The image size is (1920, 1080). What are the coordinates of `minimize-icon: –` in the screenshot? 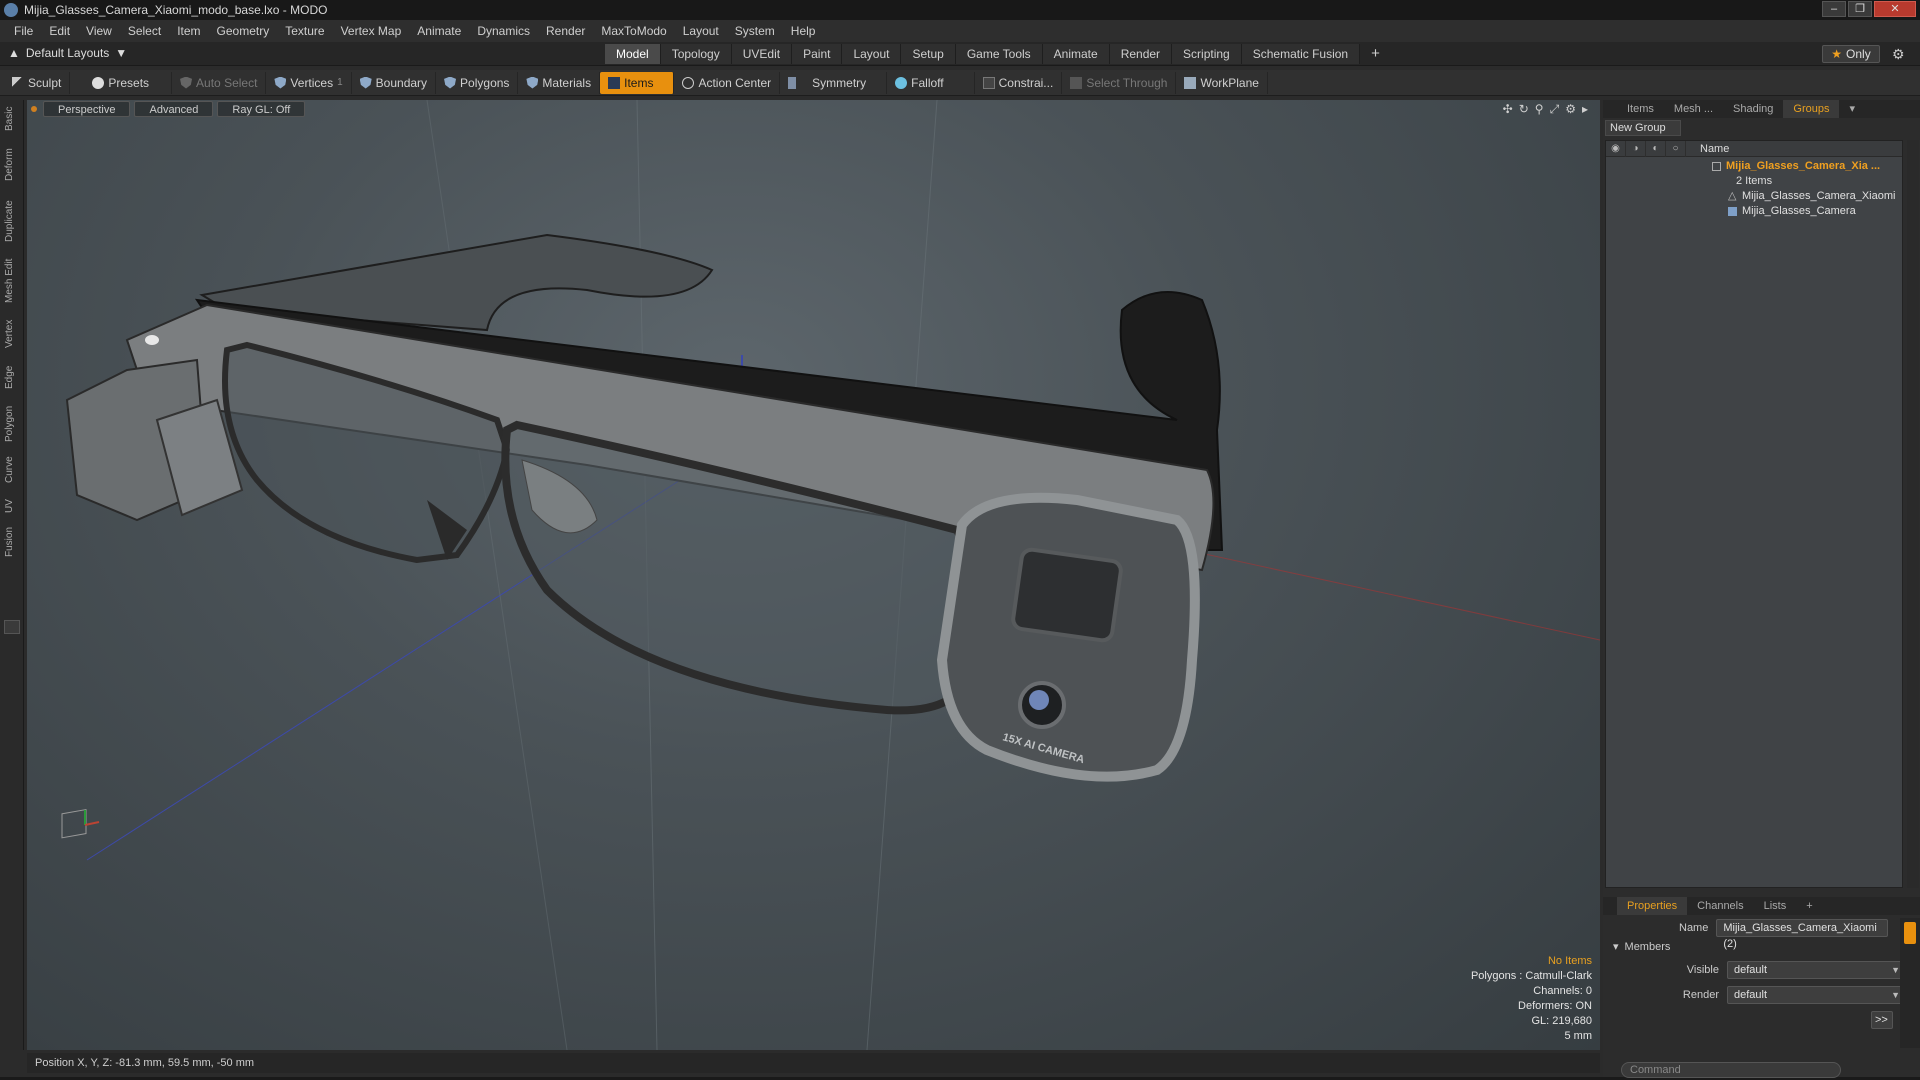 It's located at (1834, 9).